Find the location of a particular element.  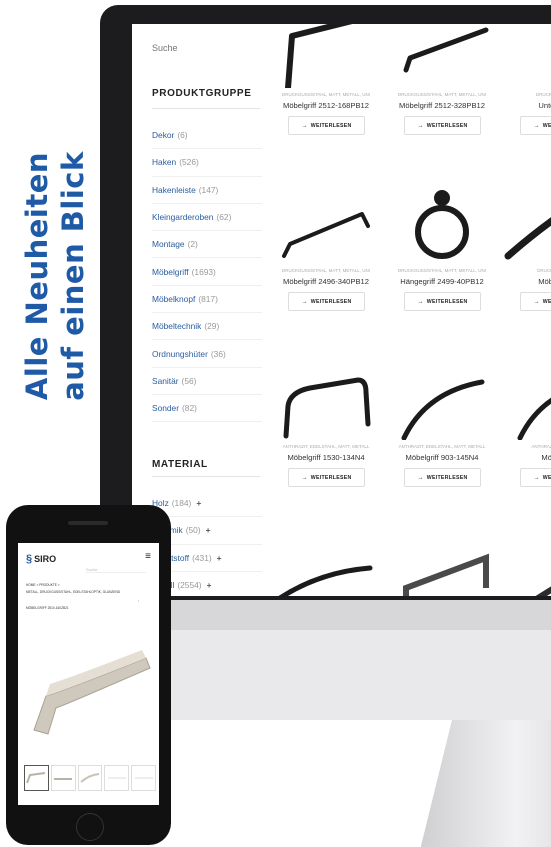

product-name: Möbelgriff 2512-168PB12 is located at coordinates (326, 105).